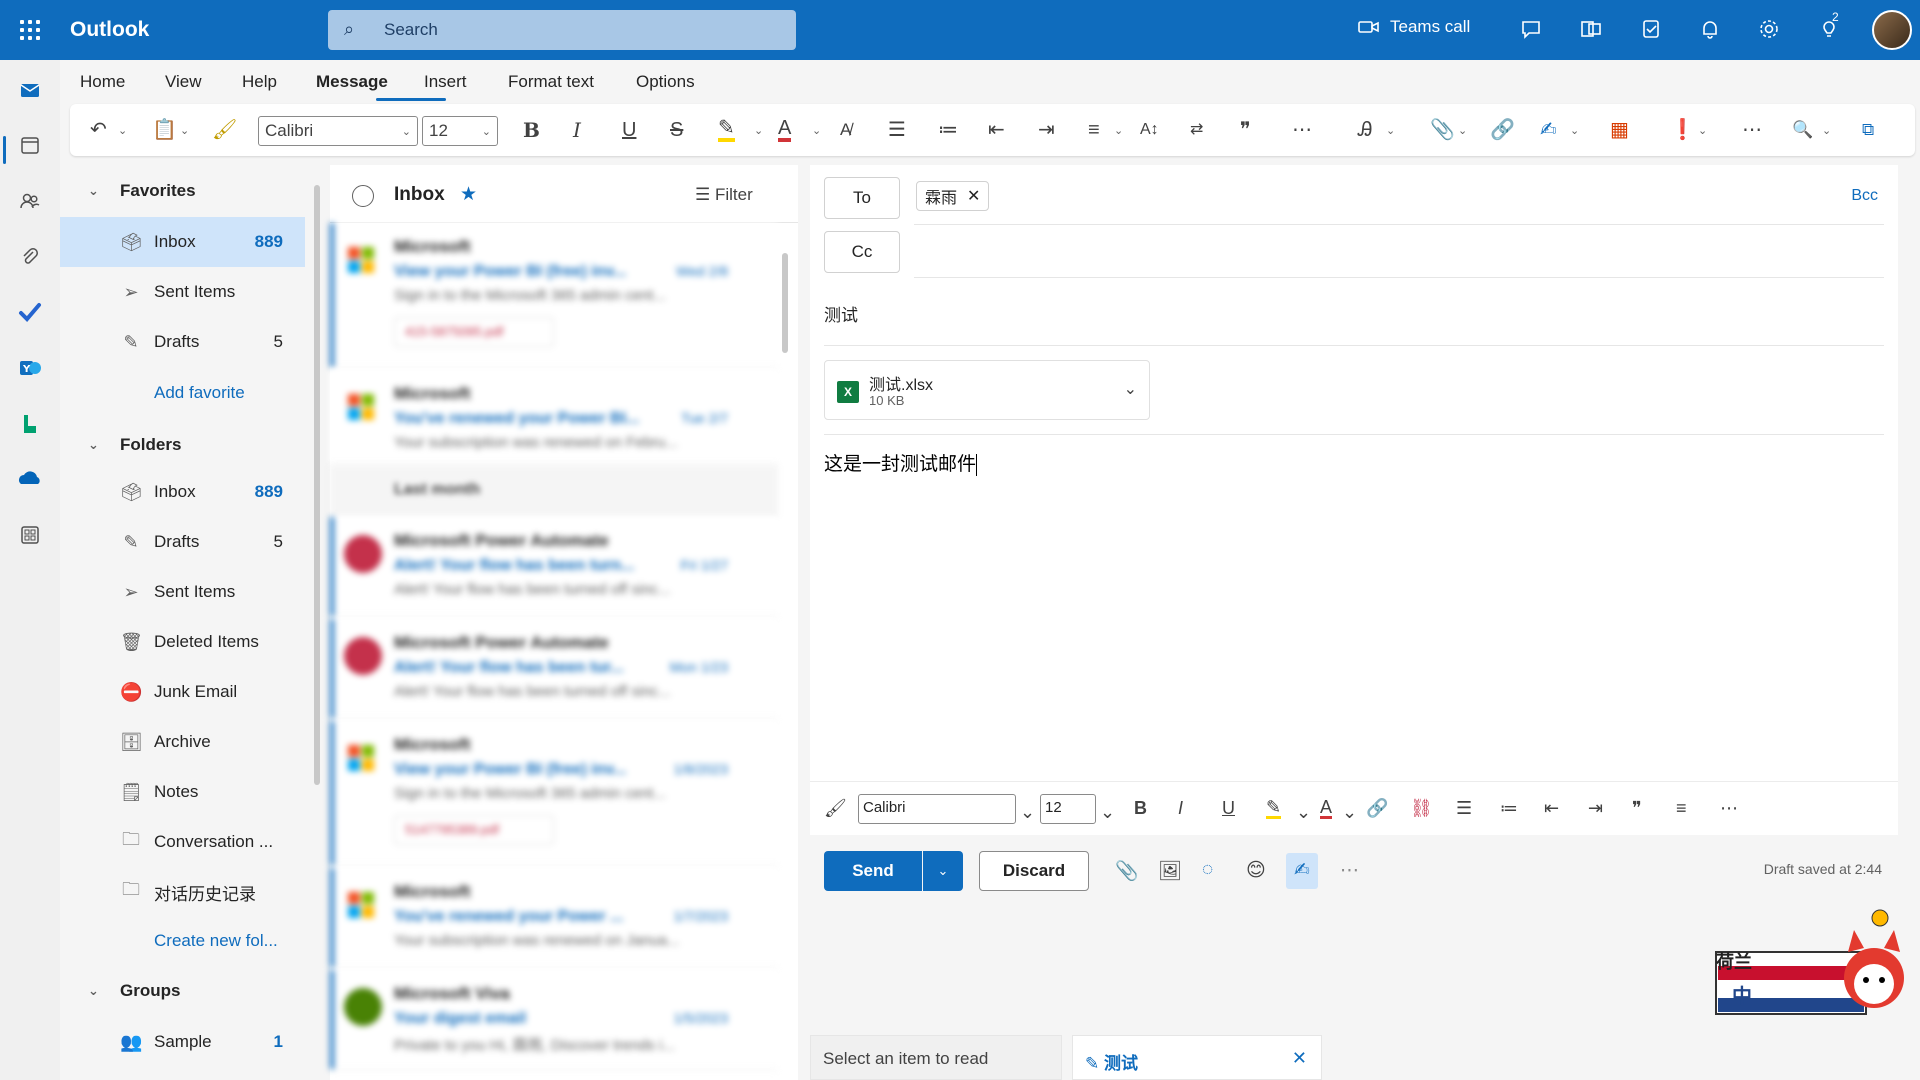 The image size is (1920, 1080). Describe the element at coordinates (1365, 130) in the screenshot. I see `styles-icon: Ꭿ` at that location.